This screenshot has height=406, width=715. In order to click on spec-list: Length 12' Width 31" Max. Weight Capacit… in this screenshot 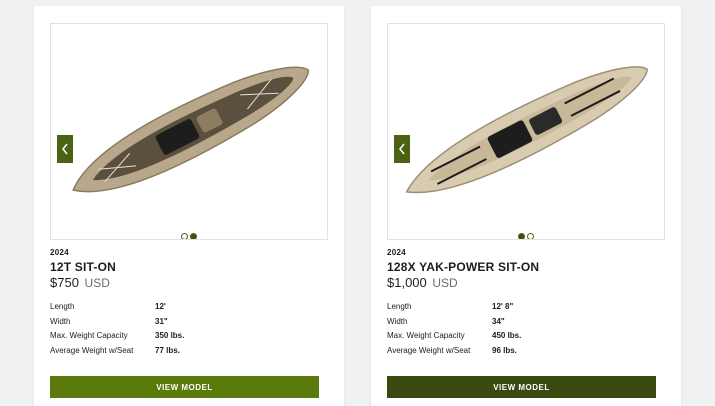, I will do `click(170, 331)`.